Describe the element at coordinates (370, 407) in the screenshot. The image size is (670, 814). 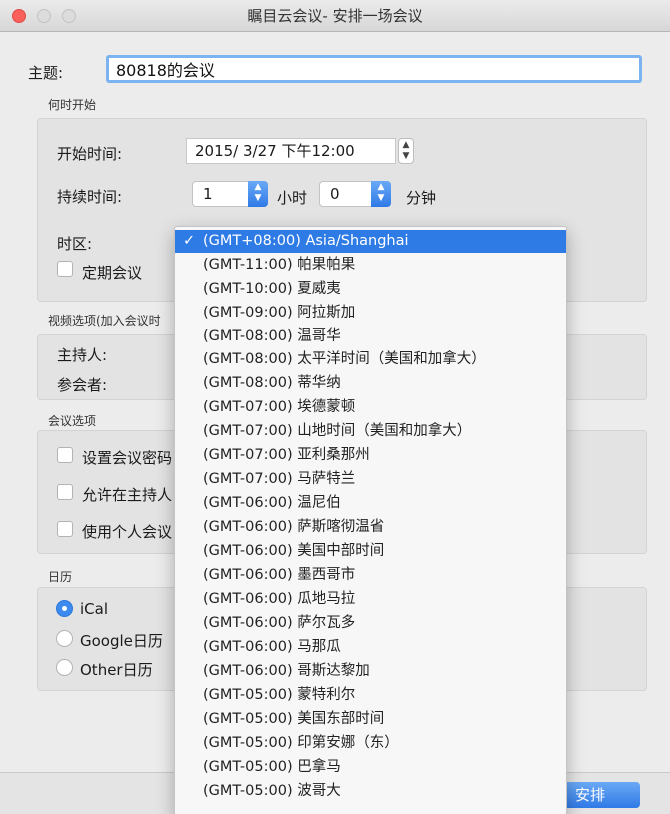
I see `timezone-option: (GMT-07:00) 埃德蒙顿` at that location.